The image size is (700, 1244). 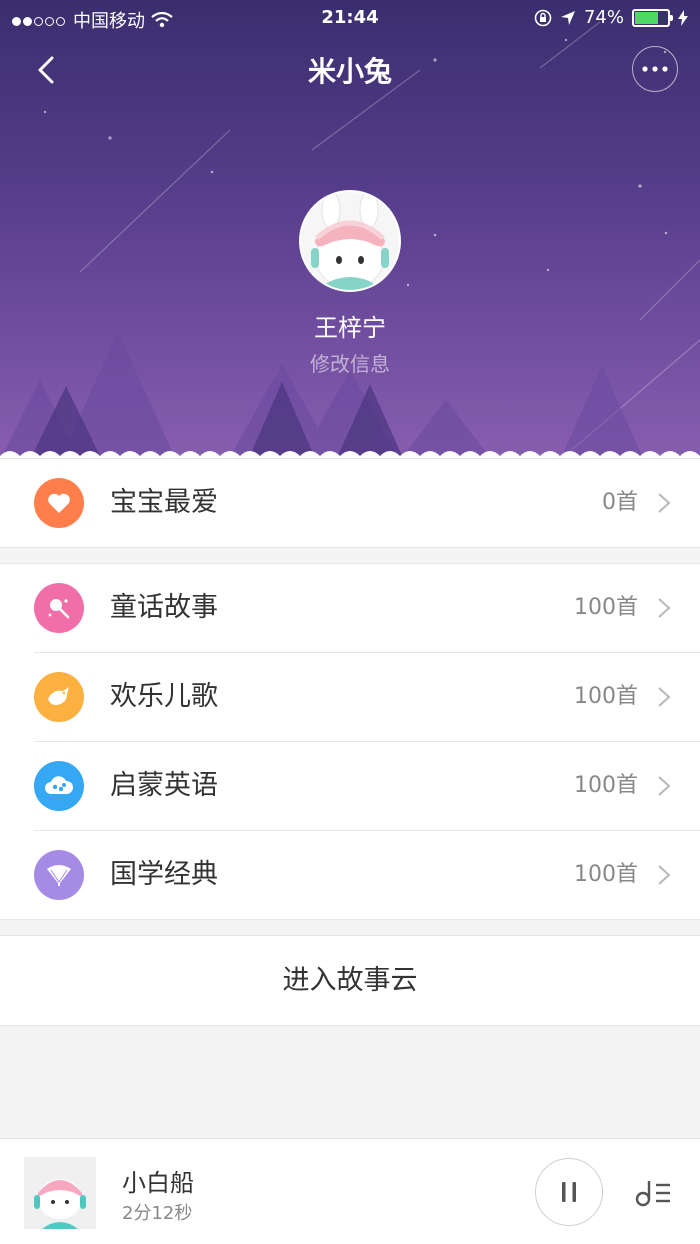 I want to click on favorites-count: 0首, so click(x=620, y=502).